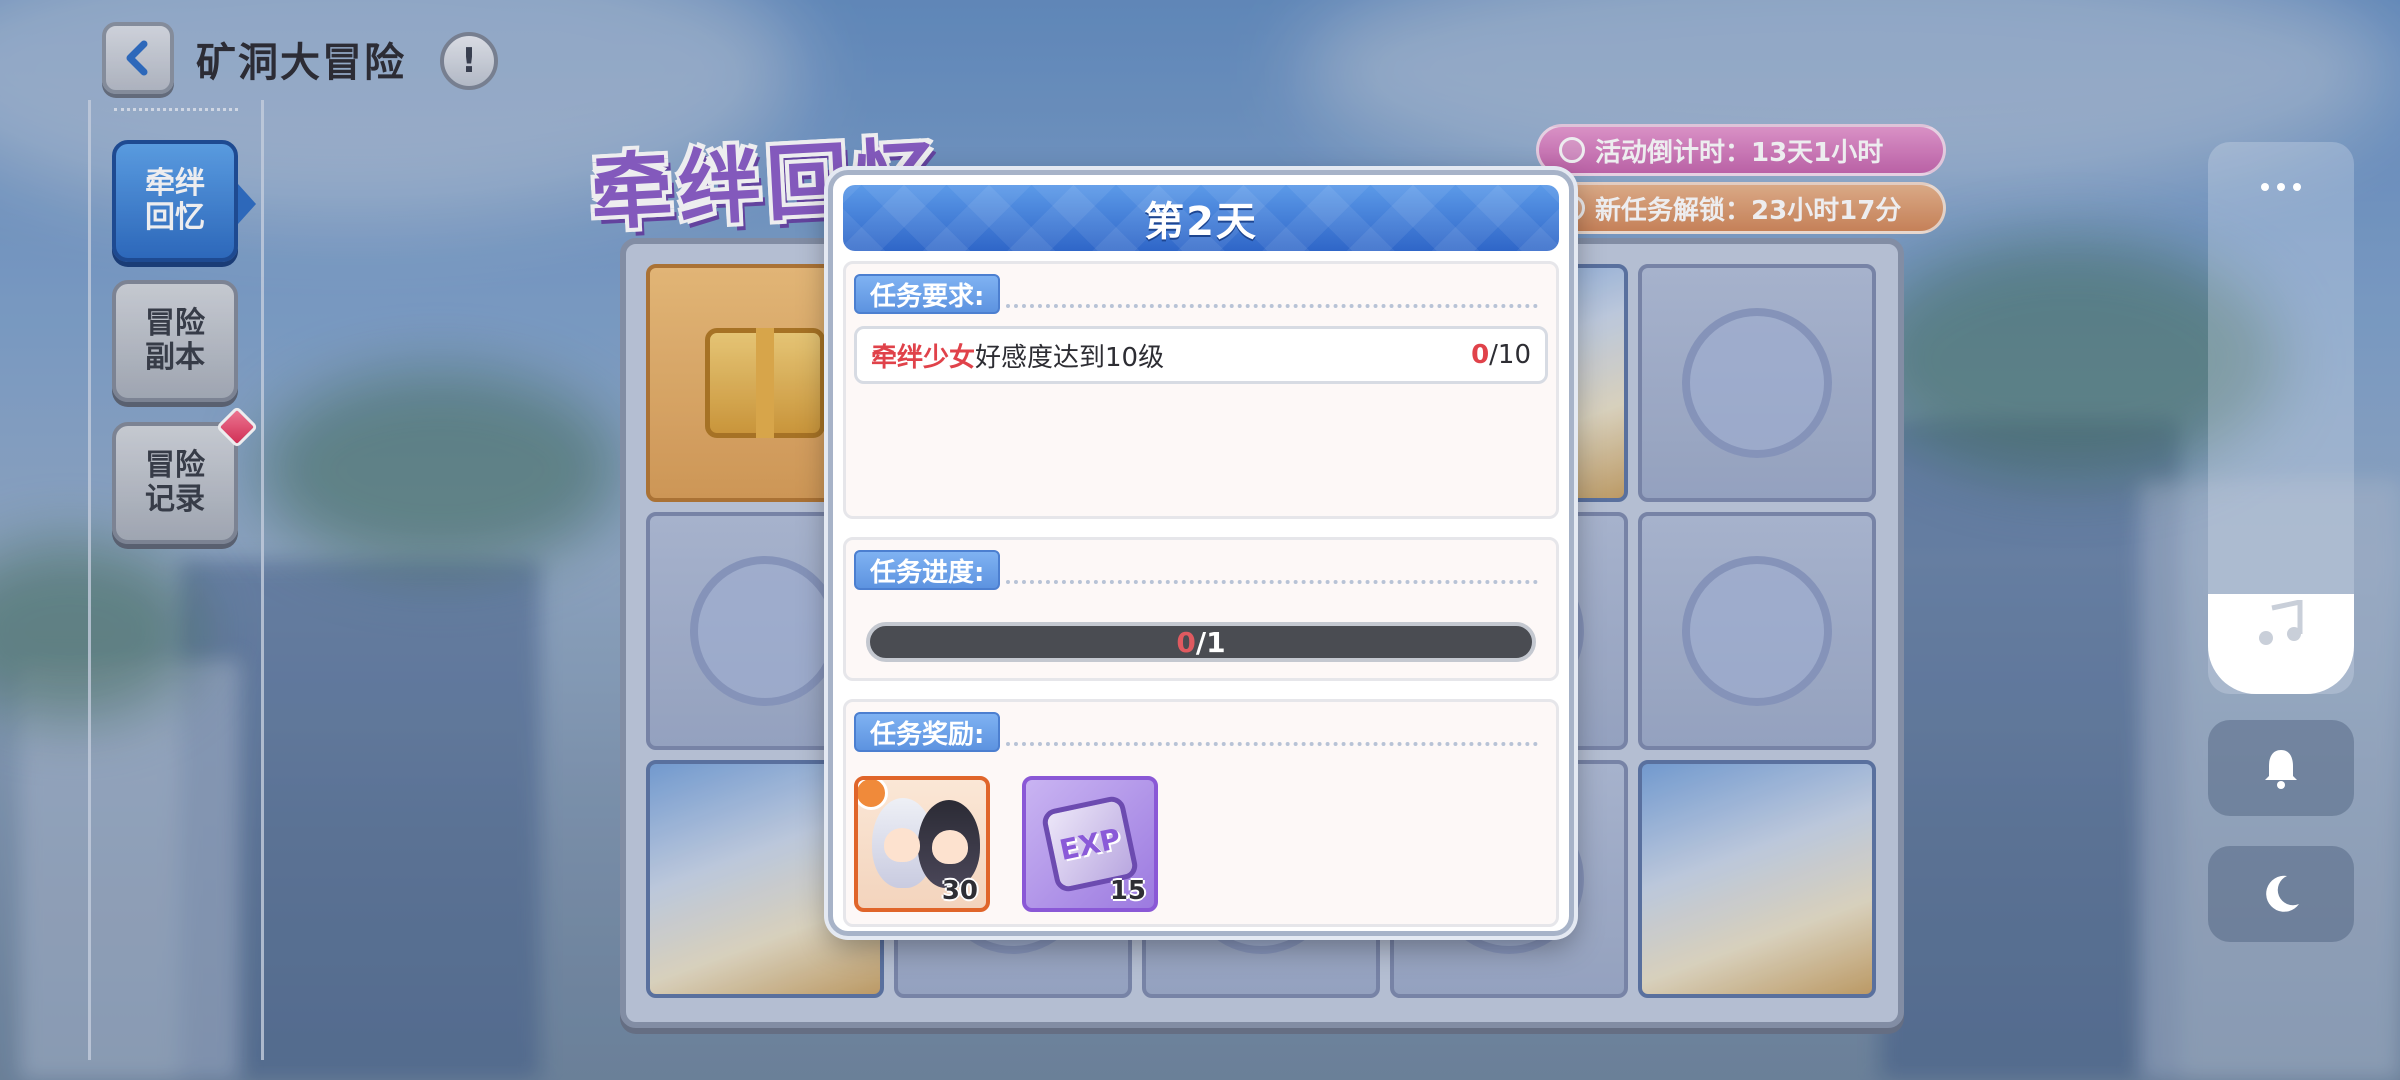 The width and height of the screenshot is (2400, 1080). Describe the element at coordinates (1070, 357) in the screenshot. I see `task-text: 好感度达到10级` at that location.